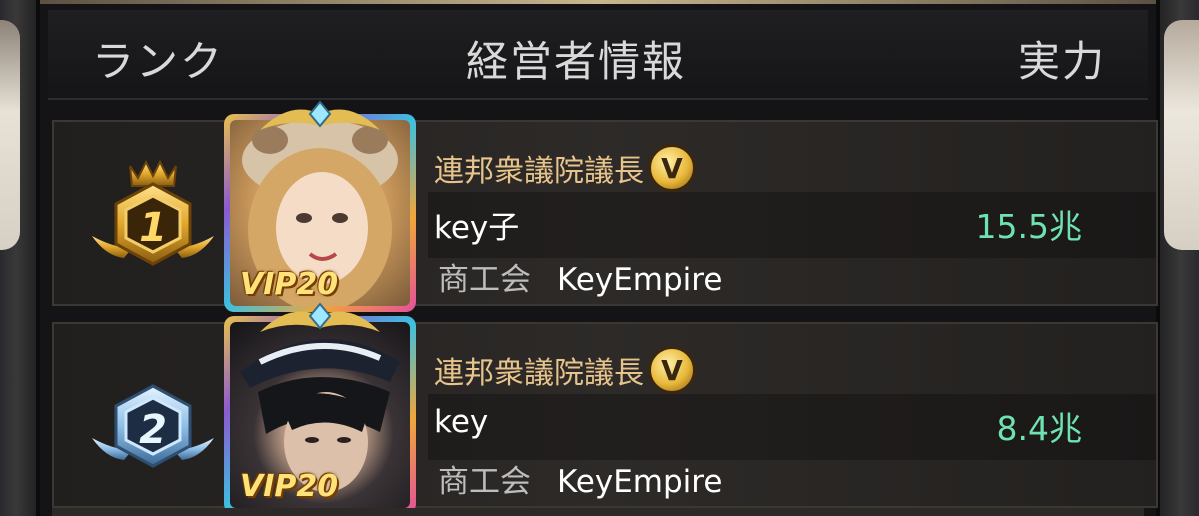 This screenshot has height=516, width=1199. Describe the element at coordinates (153, 228) in the screenshot. I see `svg-text: 1` at that location.